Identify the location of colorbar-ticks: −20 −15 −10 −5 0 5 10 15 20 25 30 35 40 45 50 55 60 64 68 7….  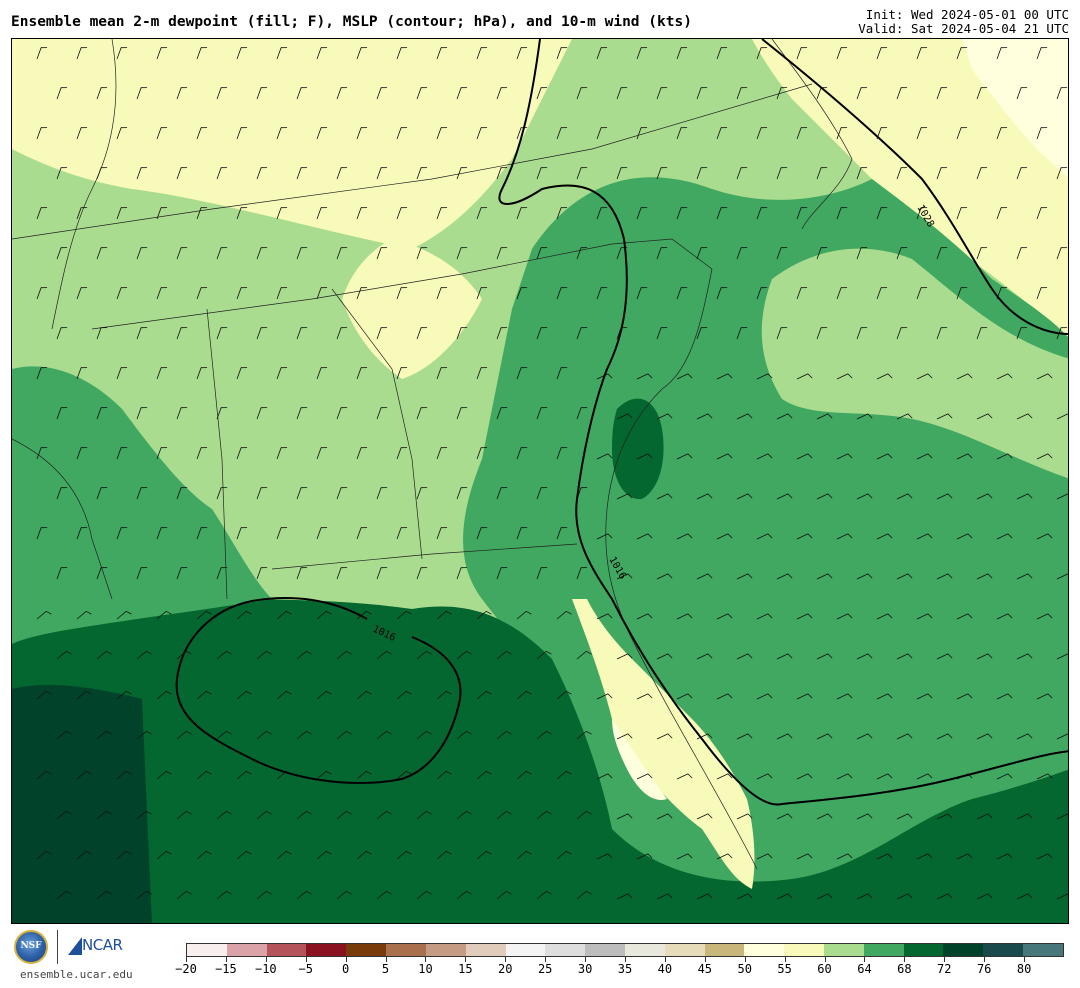
(619, 969).